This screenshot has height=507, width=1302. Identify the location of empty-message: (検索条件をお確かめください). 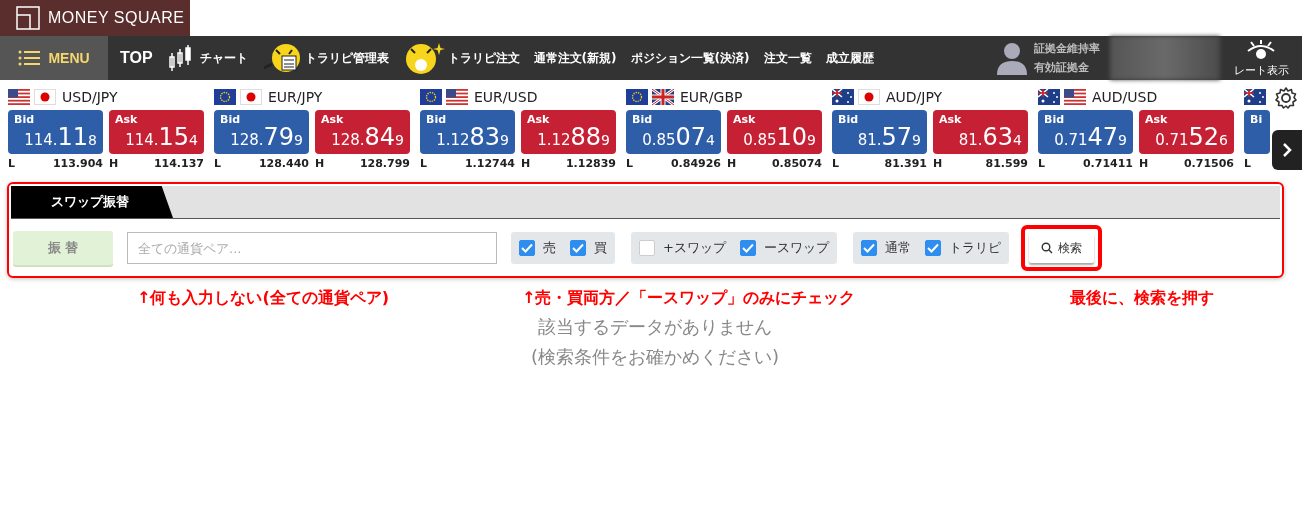
(654, 357).